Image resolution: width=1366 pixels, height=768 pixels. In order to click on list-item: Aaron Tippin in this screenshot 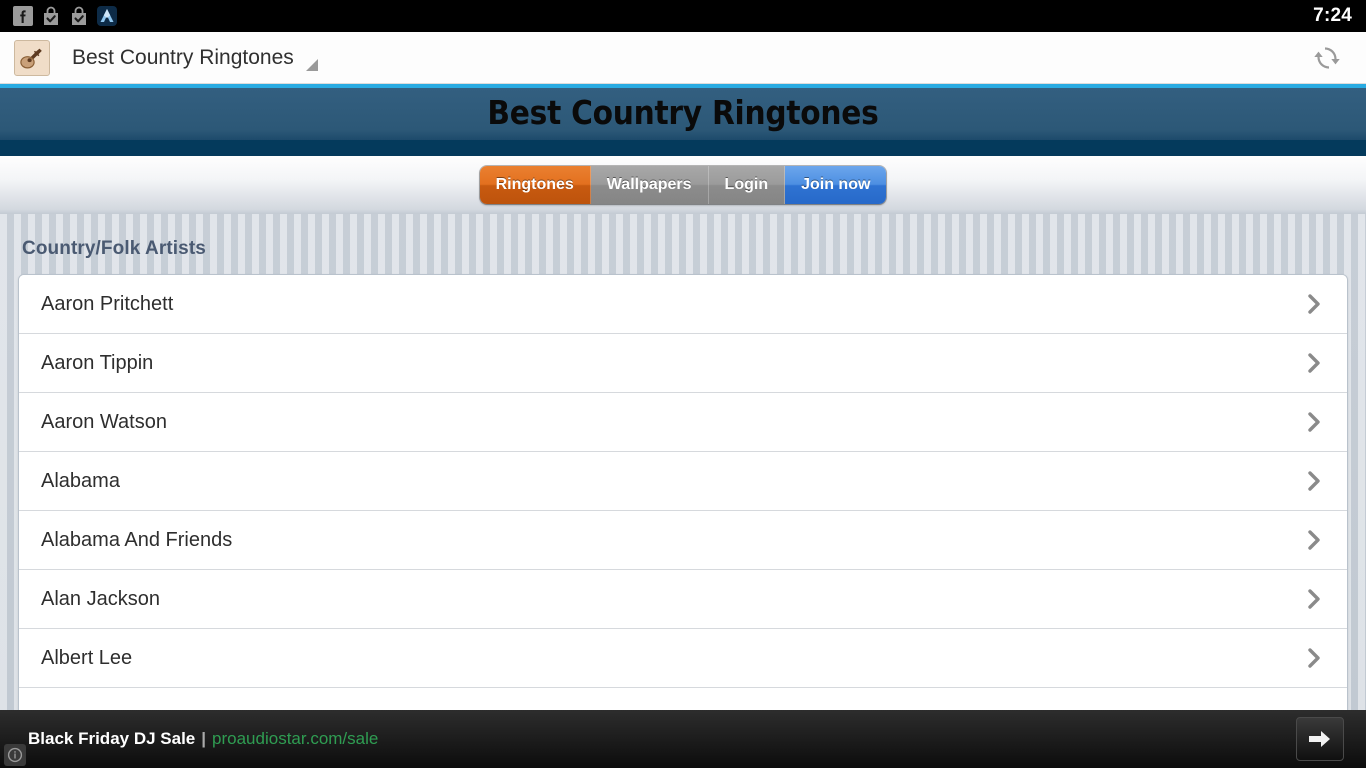, I will do `click(683, 363)`.